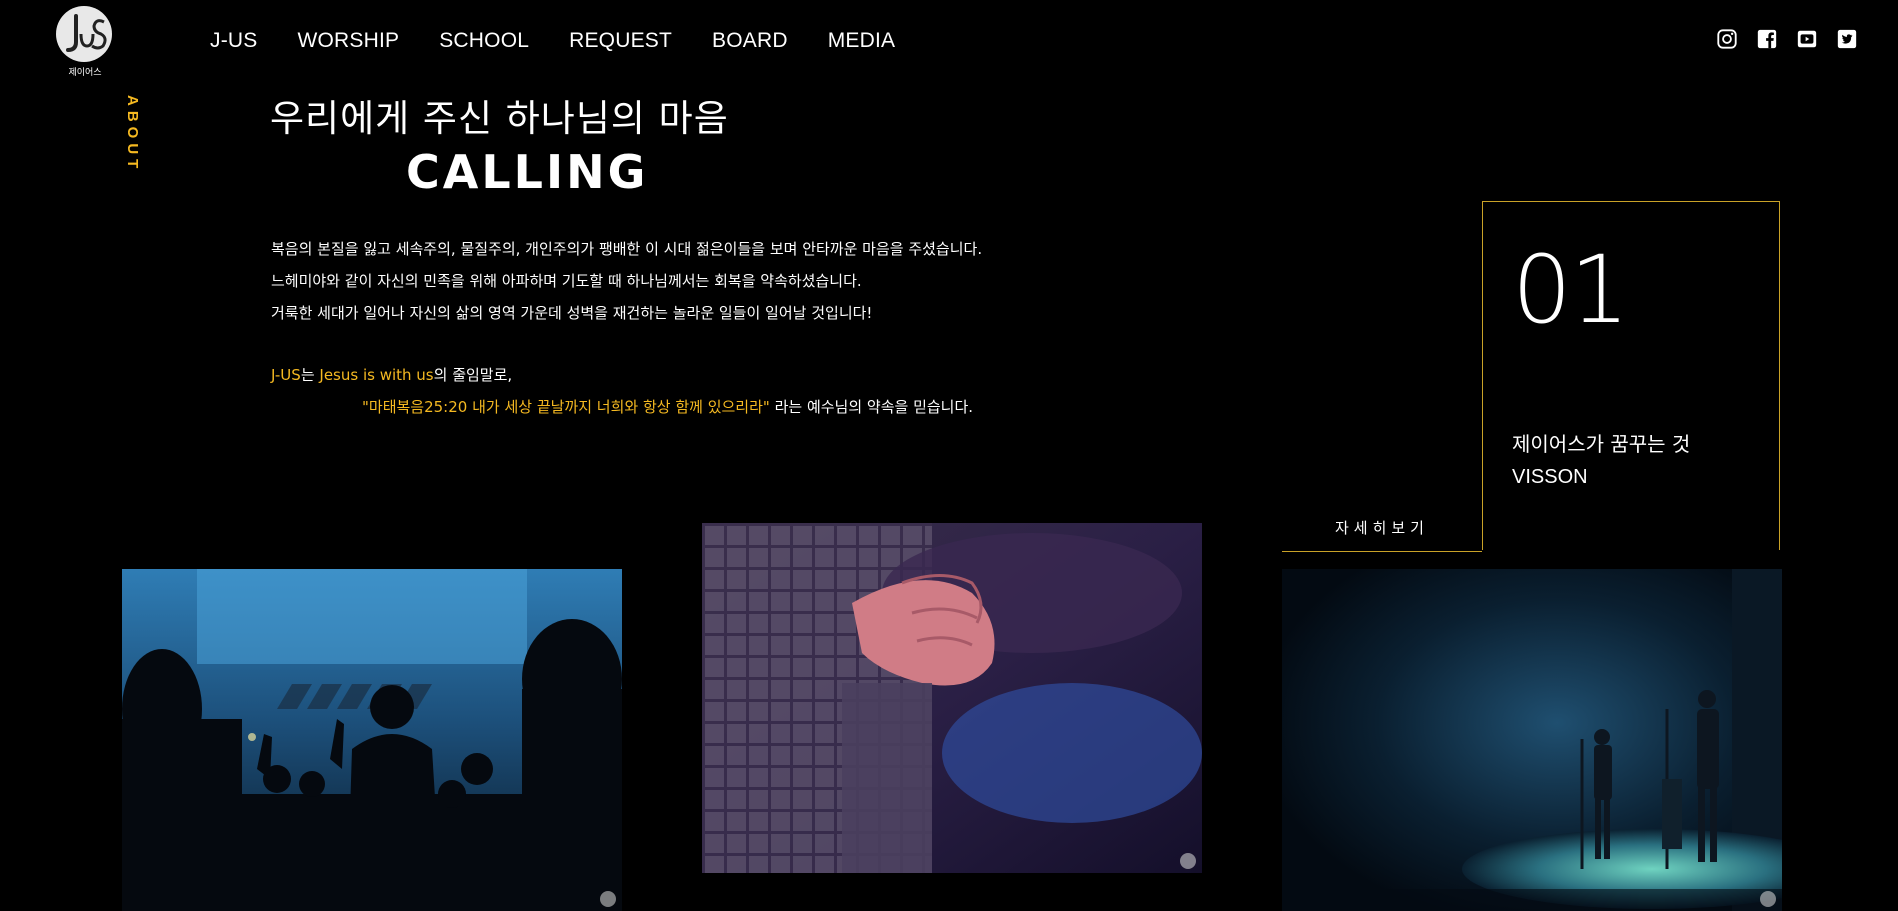  I want to click on meaning-highlight: Jesus is with us, so click(376, 375).